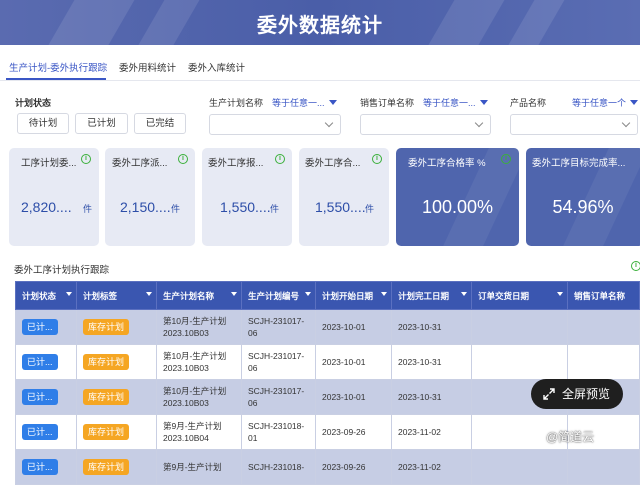 This screenshot has width=640, height=485. I want to click on fullscreen-preview-button: 全屏预览, so click(577, 394).